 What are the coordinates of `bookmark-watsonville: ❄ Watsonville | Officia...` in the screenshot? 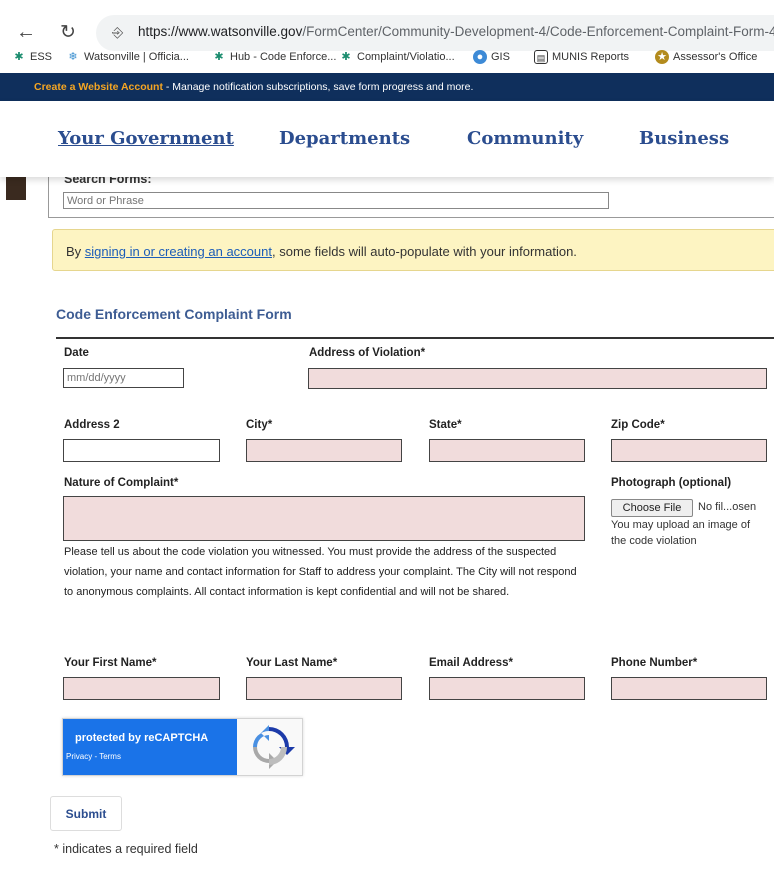 It's located at (127, 57).